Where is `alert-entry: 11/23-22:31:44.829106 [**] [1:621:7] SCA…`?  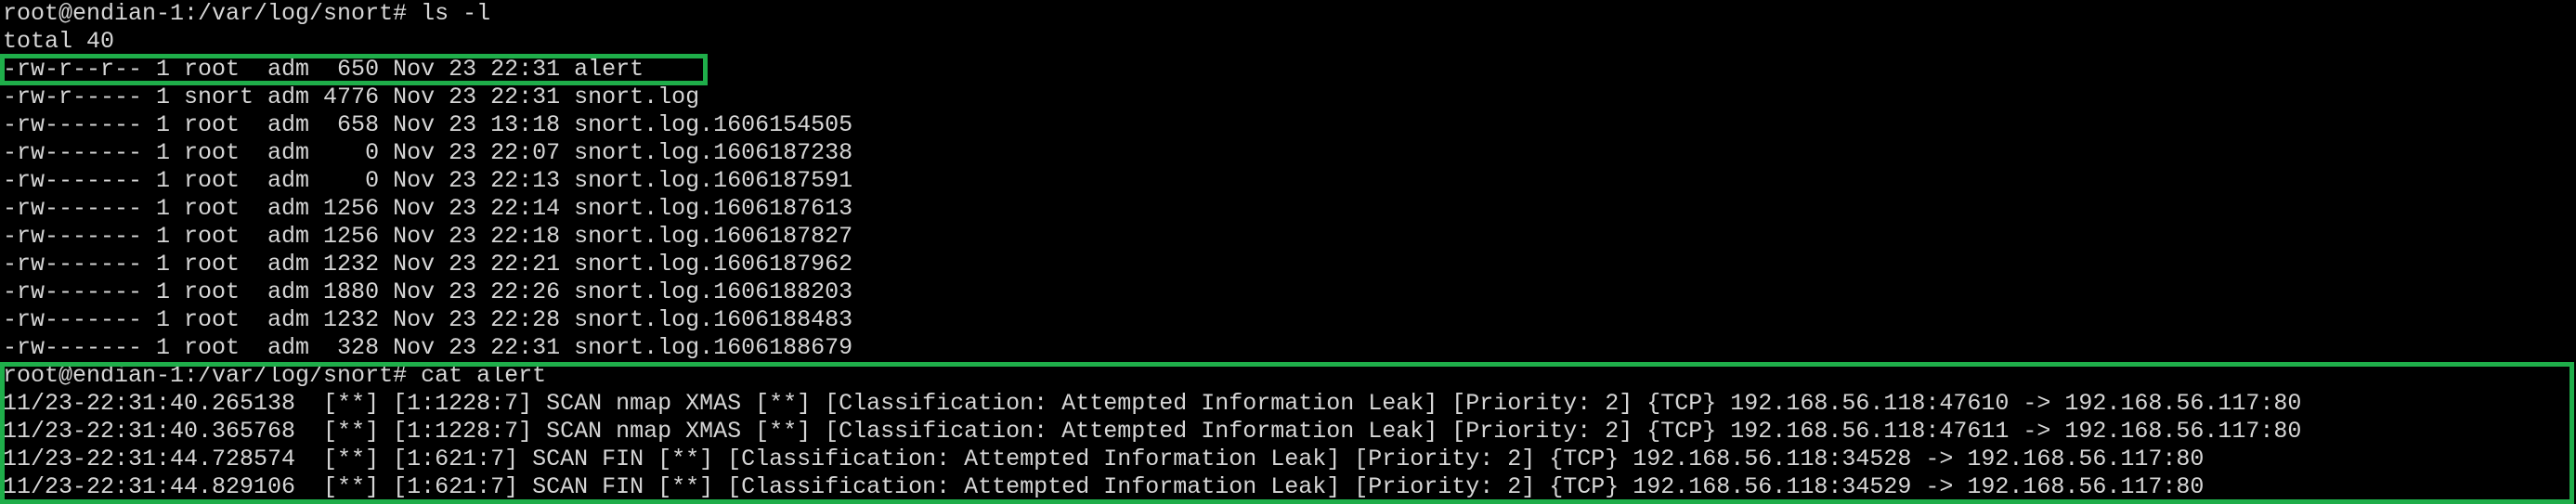 alert-entry: 11/23-22:31:44.829106 [**] [1:621:7] SCA… is located at coordinates (1104, 486).